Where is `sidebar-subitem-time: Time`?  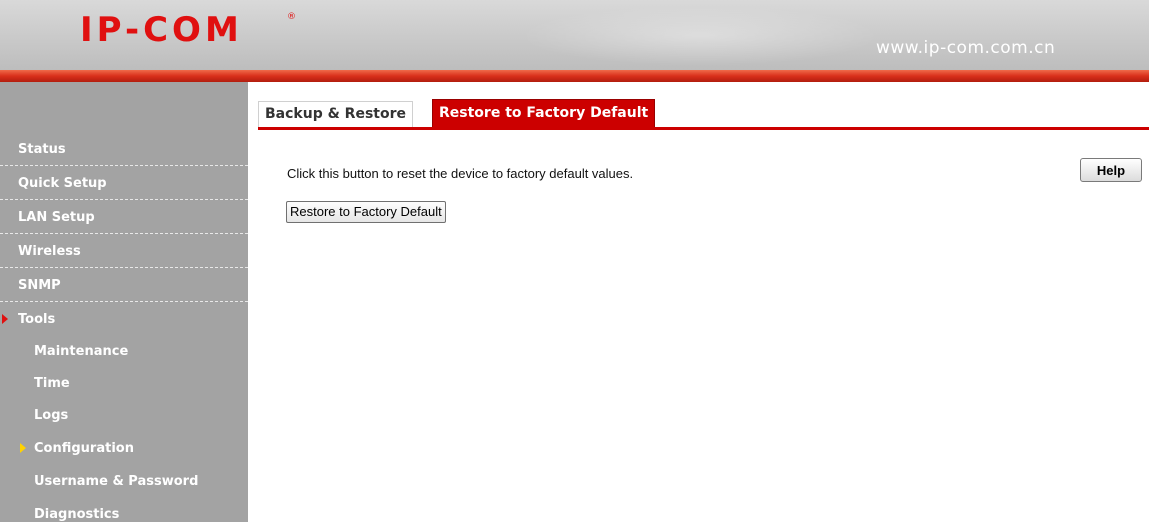 sidebar-subitem-time: Time is located at coordinates (124, 383).